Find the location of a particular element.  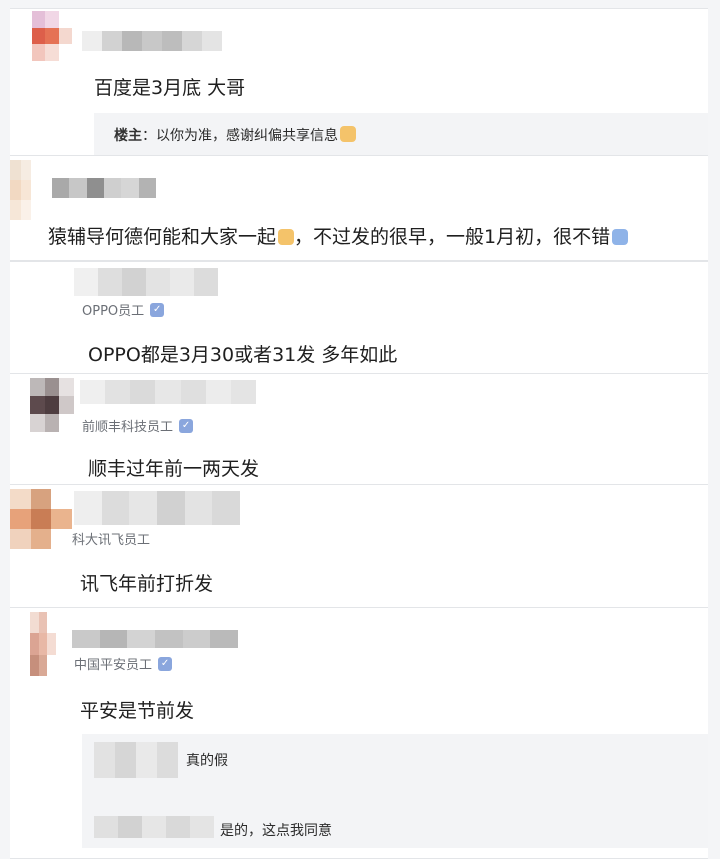

reply-text: 是的，这点我同意 is located at coordinates (276, 831).